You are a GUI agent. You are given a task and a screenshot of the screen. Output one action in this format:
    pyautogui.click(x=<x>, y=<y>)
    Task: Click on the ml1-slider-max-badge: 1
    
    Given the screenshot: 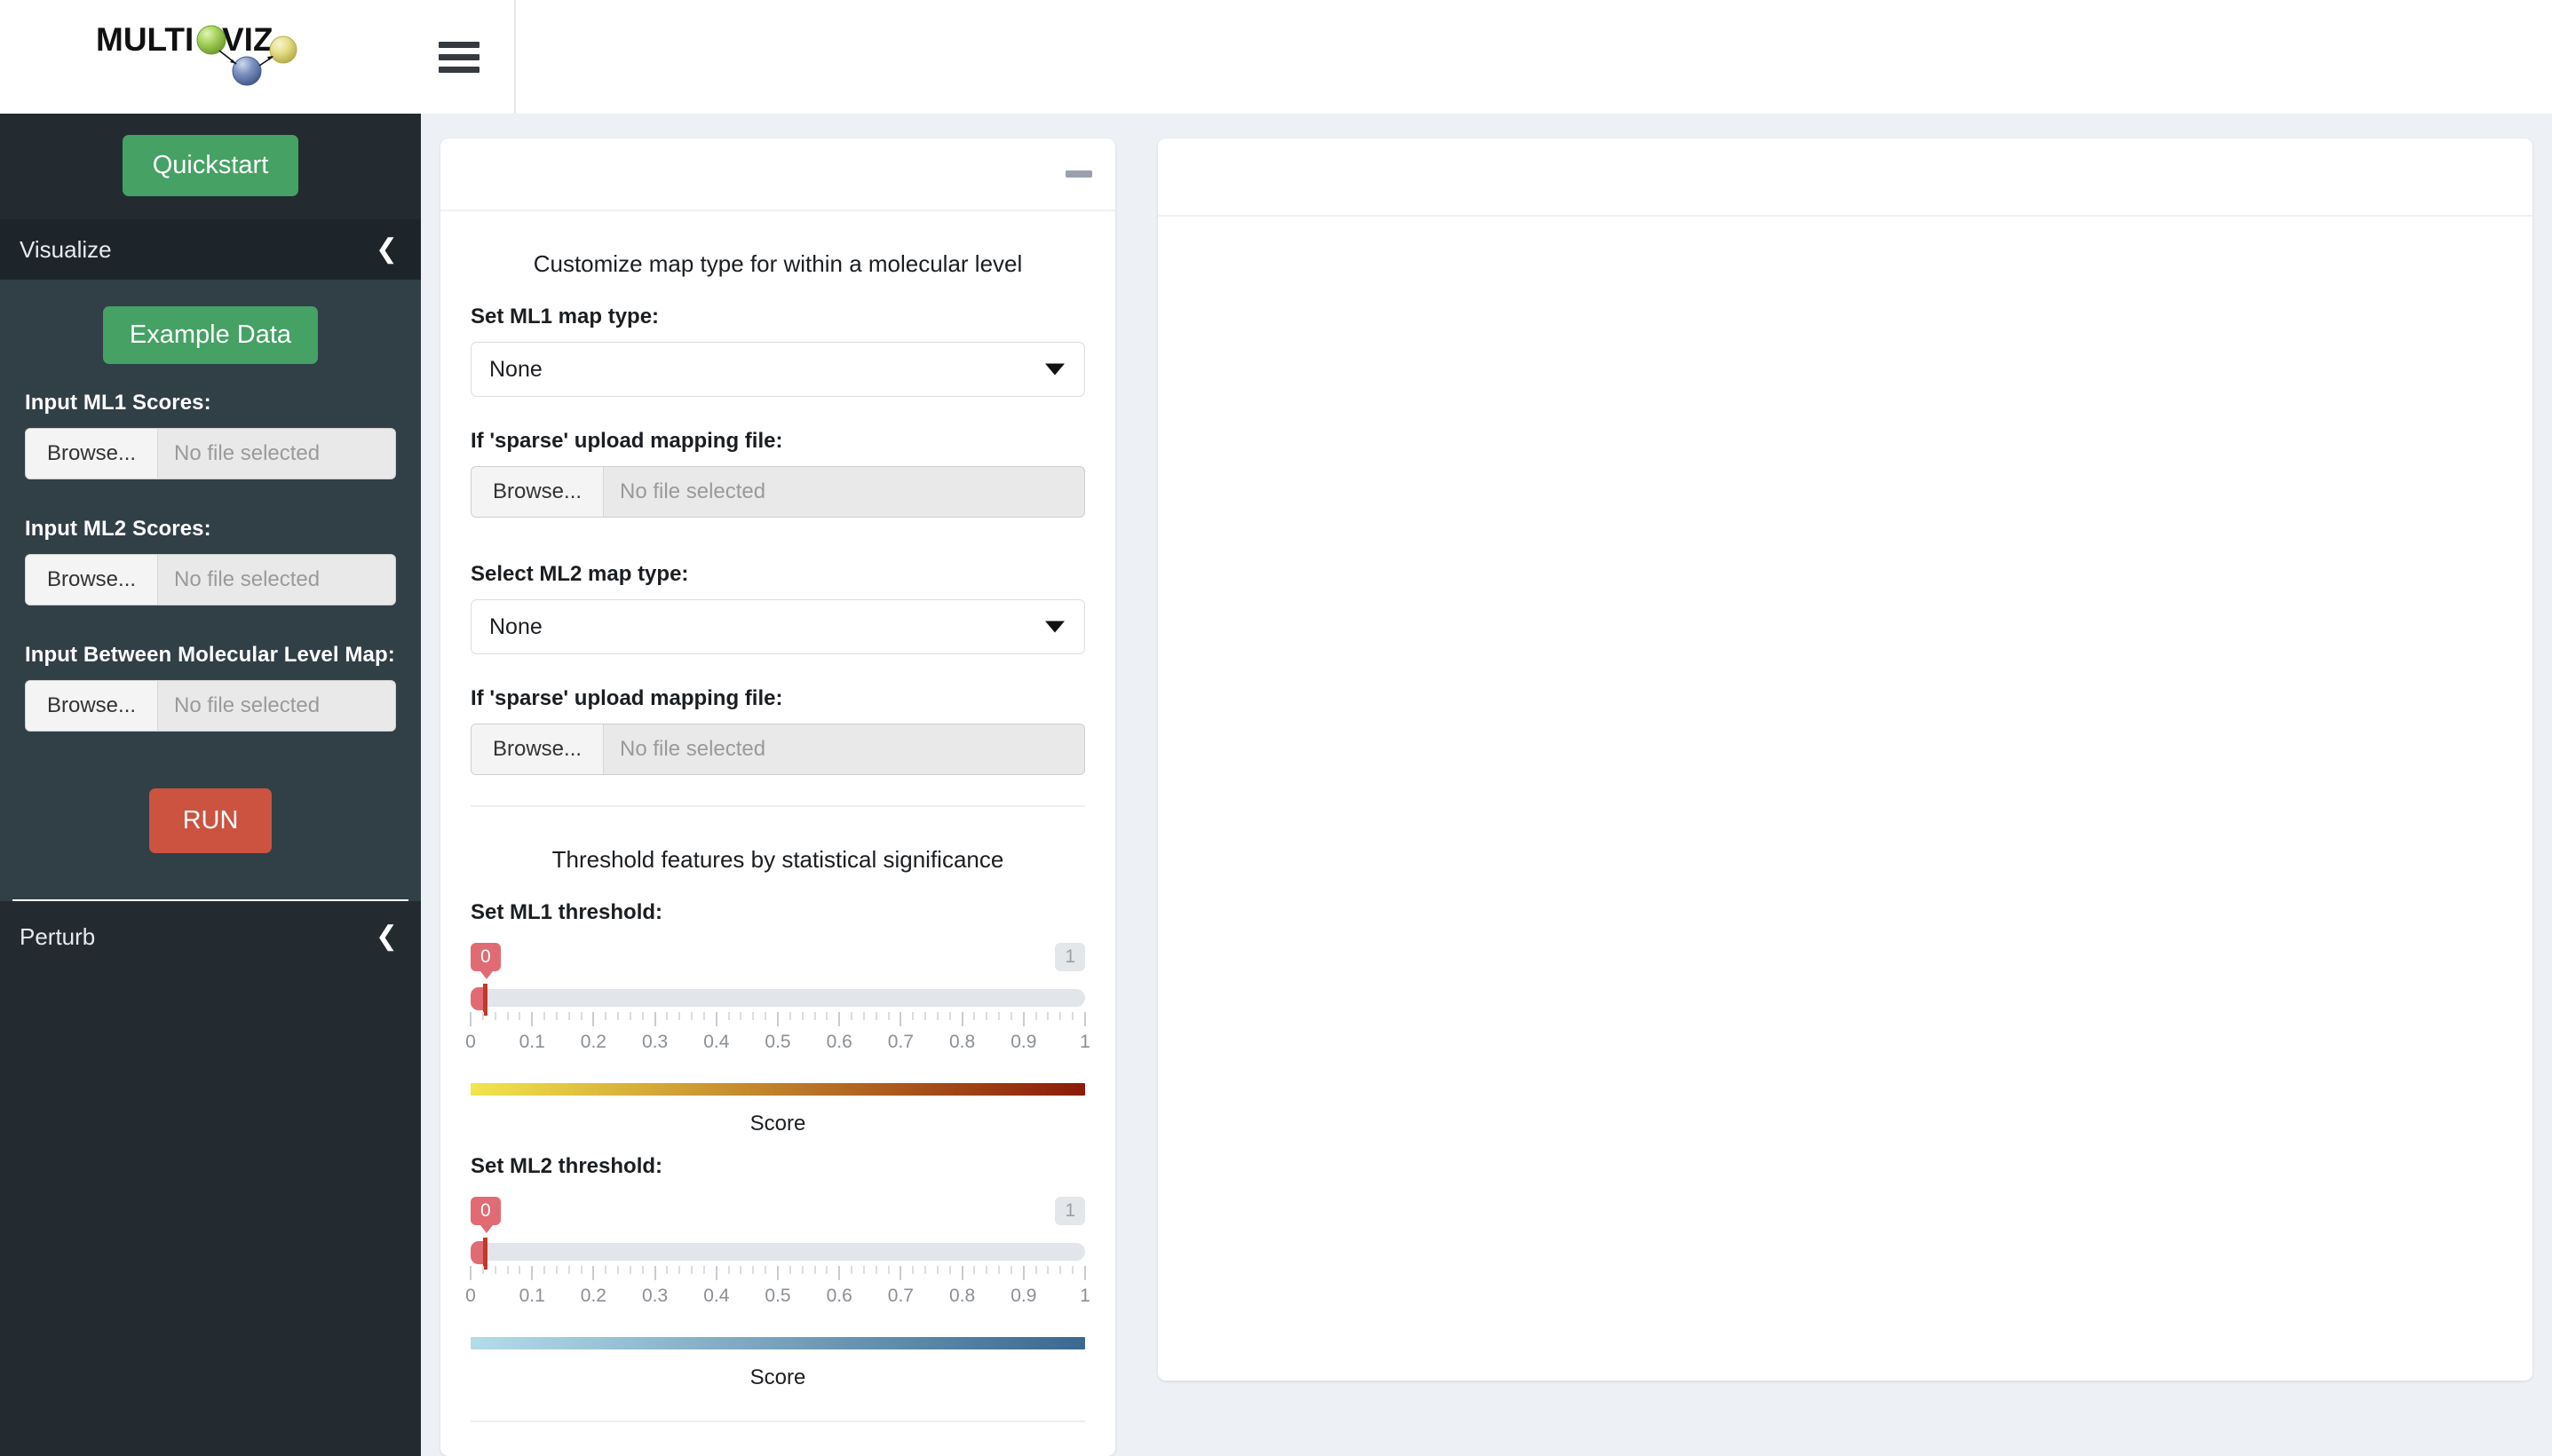 What is the action you would take?
    pyautogui.click(x=1070, y=957)
    